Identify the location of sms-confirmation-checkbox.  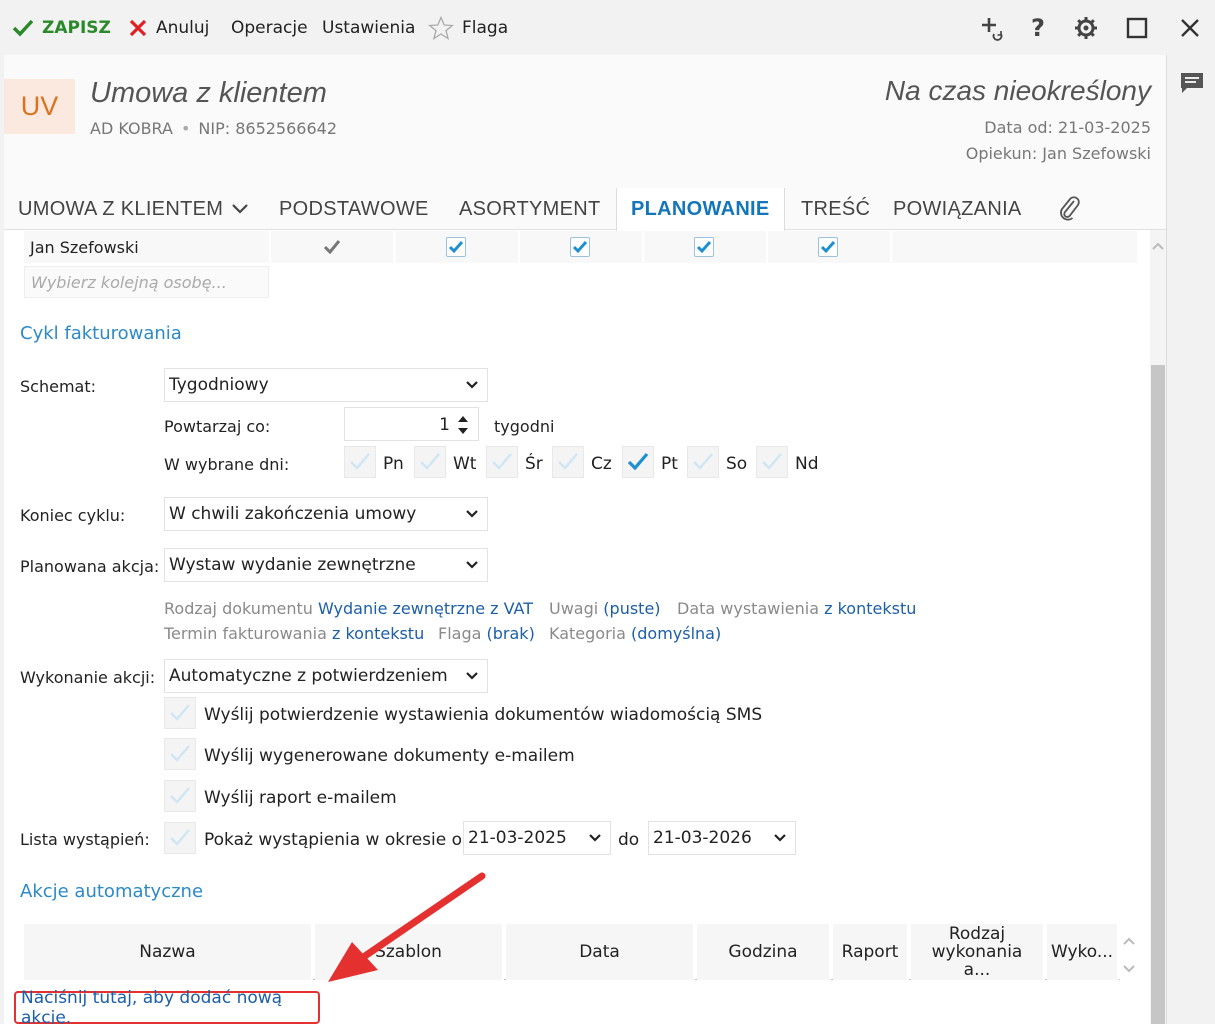
(180, 713).